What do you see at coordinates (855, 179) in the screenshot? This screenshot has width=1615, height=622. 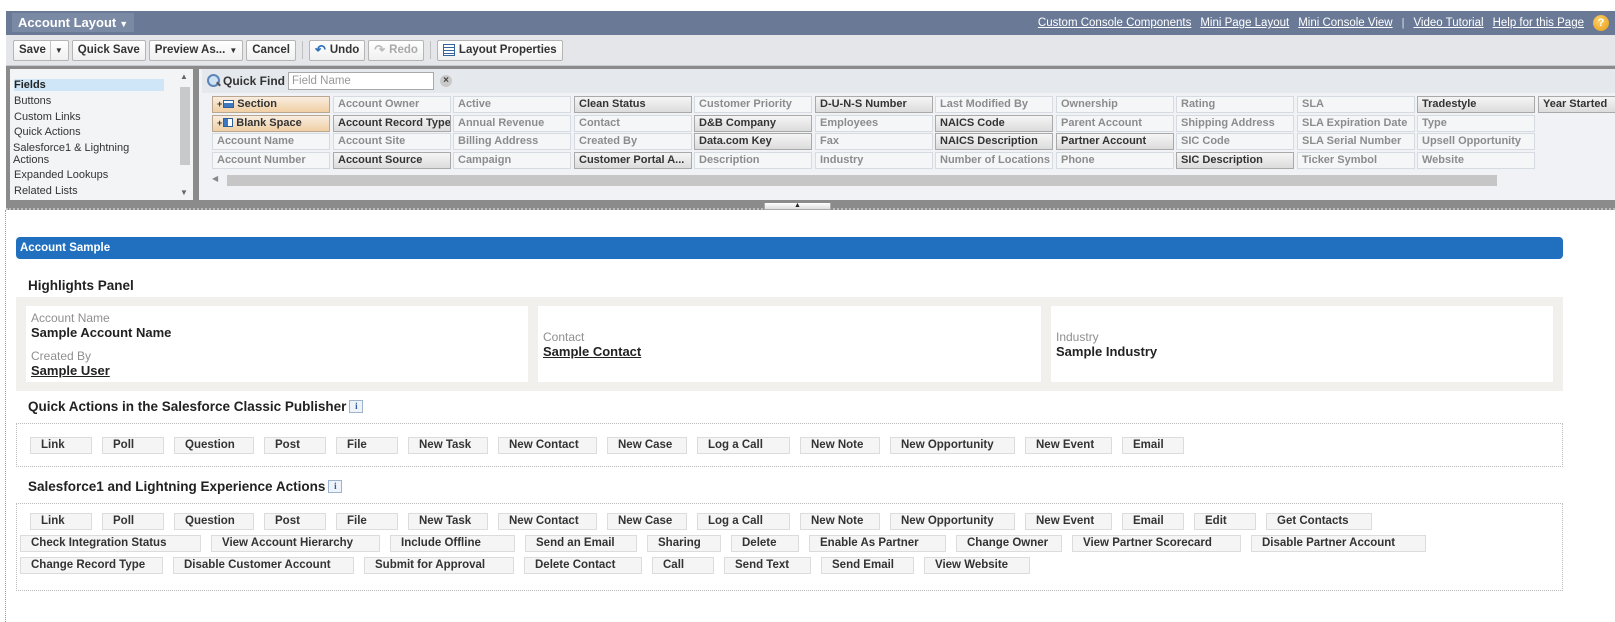 I see `horizontal-scrollbar: ◀` at bounding box center [855, 179].